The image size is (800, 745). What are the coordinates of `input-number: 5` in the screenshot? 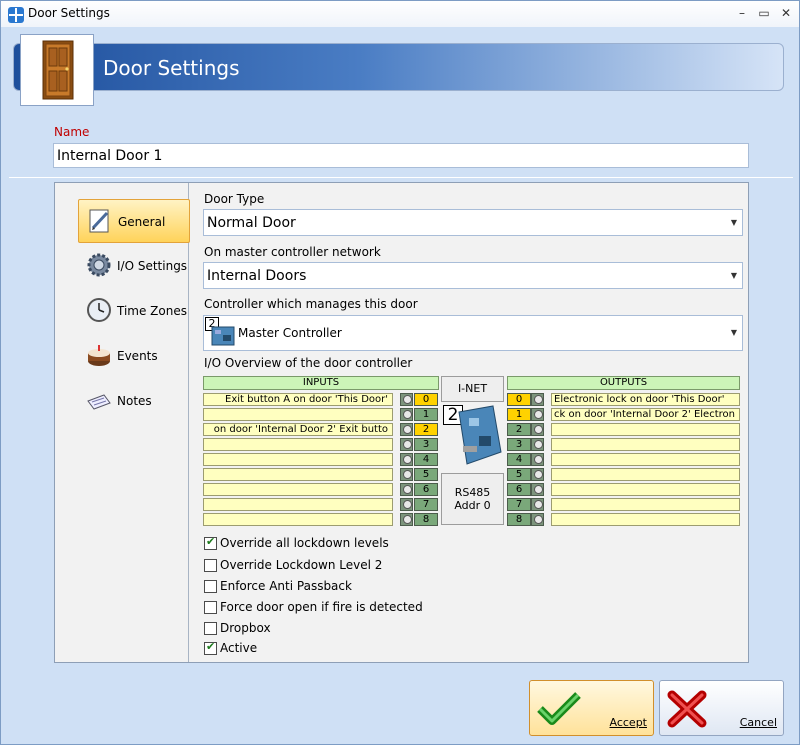 It's located at (426, 474).